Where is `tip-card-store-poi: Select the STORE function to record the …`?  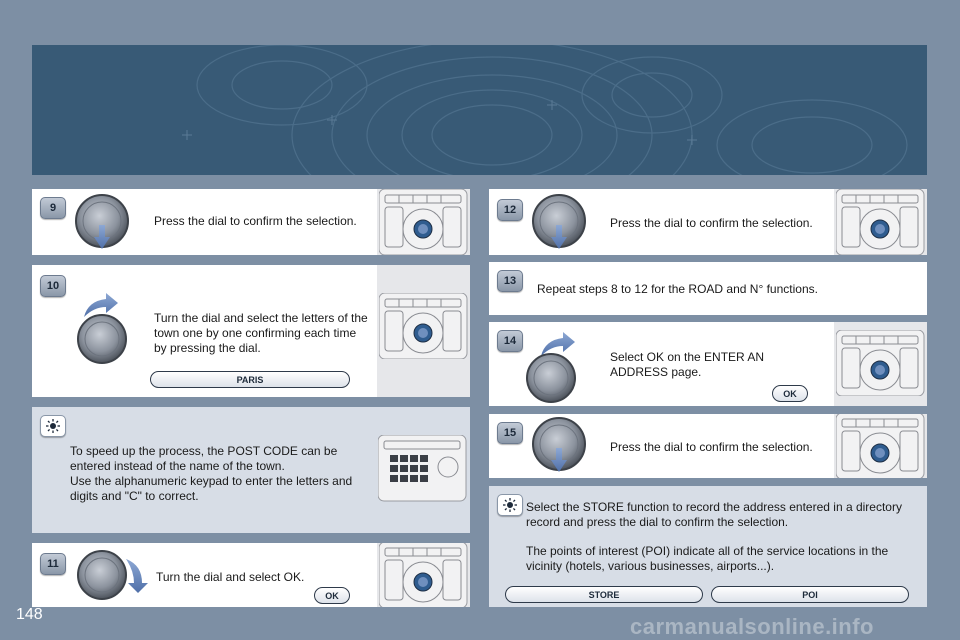
tip-card-store-poi: Select the STORE function to record the … is located at coordinates (708, 546).